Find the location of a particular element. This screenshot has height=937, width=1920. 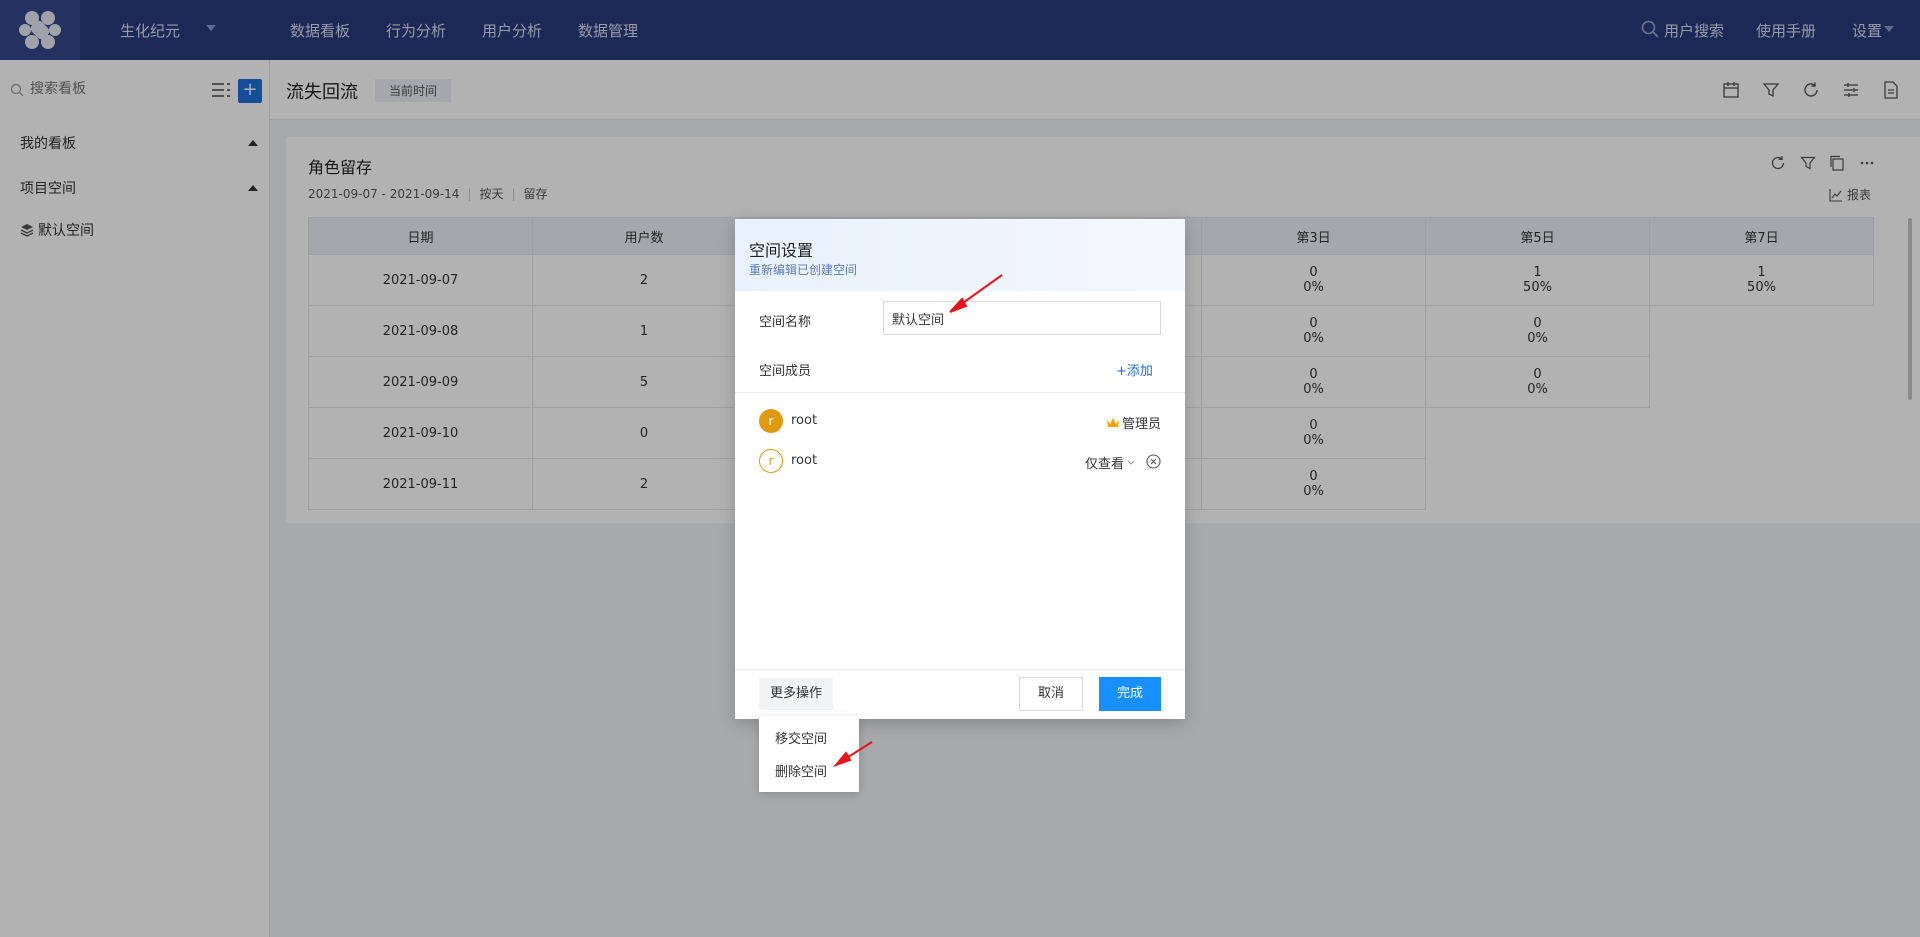

add-member-link: +添加 is located at coordinates (1134, 369).